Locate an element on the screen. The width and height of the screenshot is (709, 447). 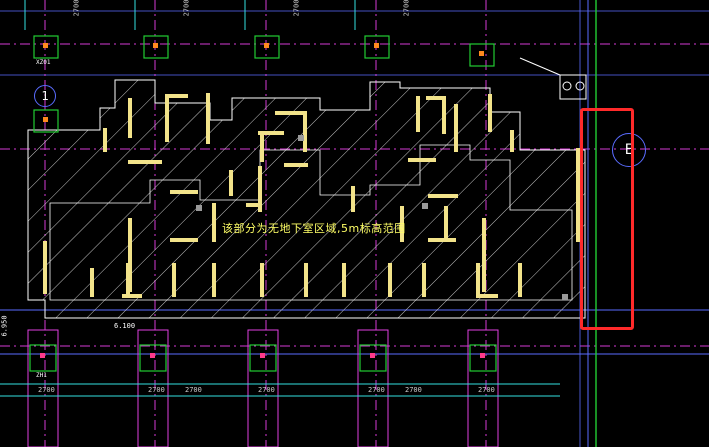
left-elevation-label: 6.950 is located at coordinates (4, 326).